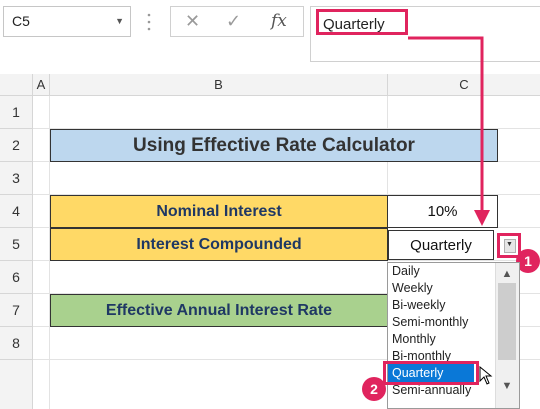 The width and height of the screenshot is (540, 409). Describe the element at coordinates (41, 85) in the screenshot. I see `column-header-a: A` at that location.